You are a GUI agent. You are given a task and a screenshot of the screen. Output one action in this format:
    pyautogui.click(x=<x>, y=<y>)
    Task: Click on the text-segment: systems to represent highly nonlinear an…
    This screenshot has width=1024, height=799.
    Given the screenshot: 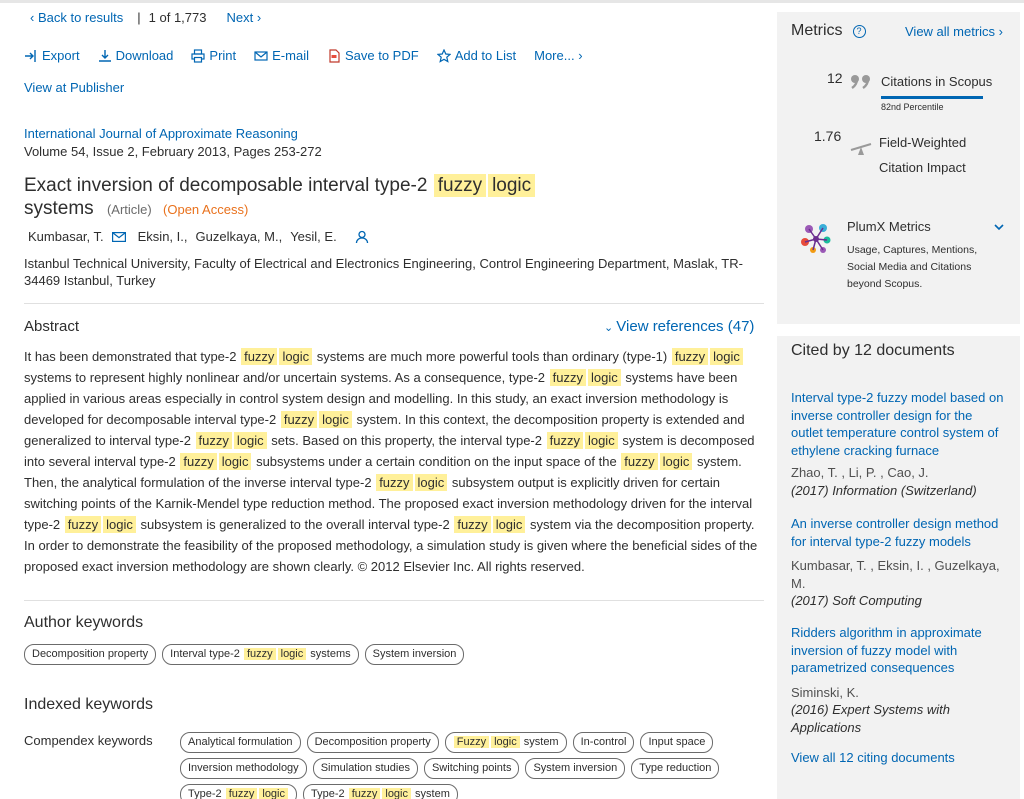 What is the action you would take?
    pyautogui.click(x=286, y=377)
    